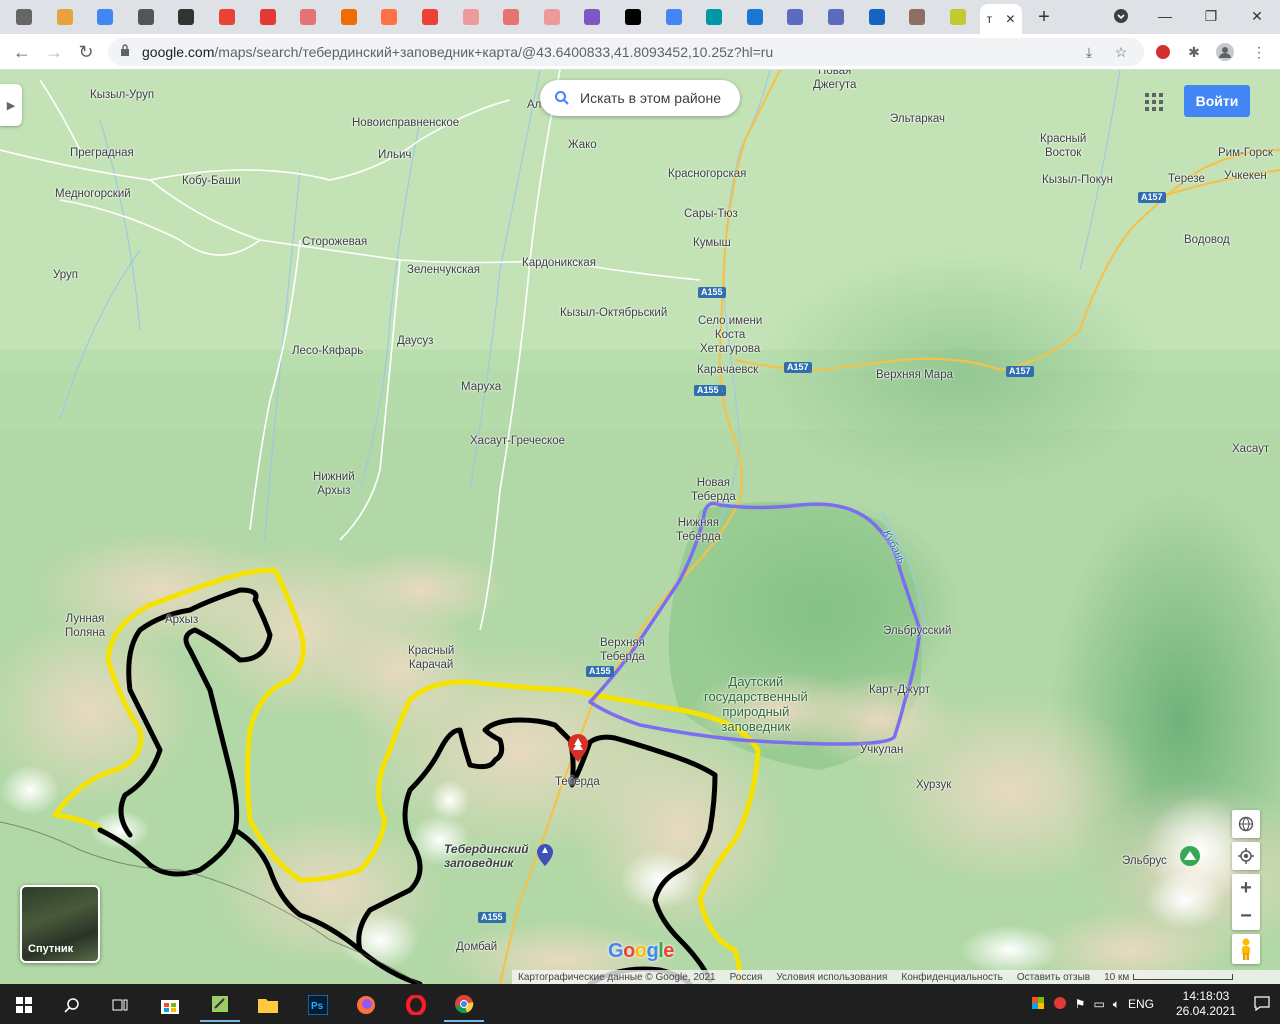 This screenshot has height=1024, width=1280. I want to click on tray-opera-icon, so click(1060, 1004).